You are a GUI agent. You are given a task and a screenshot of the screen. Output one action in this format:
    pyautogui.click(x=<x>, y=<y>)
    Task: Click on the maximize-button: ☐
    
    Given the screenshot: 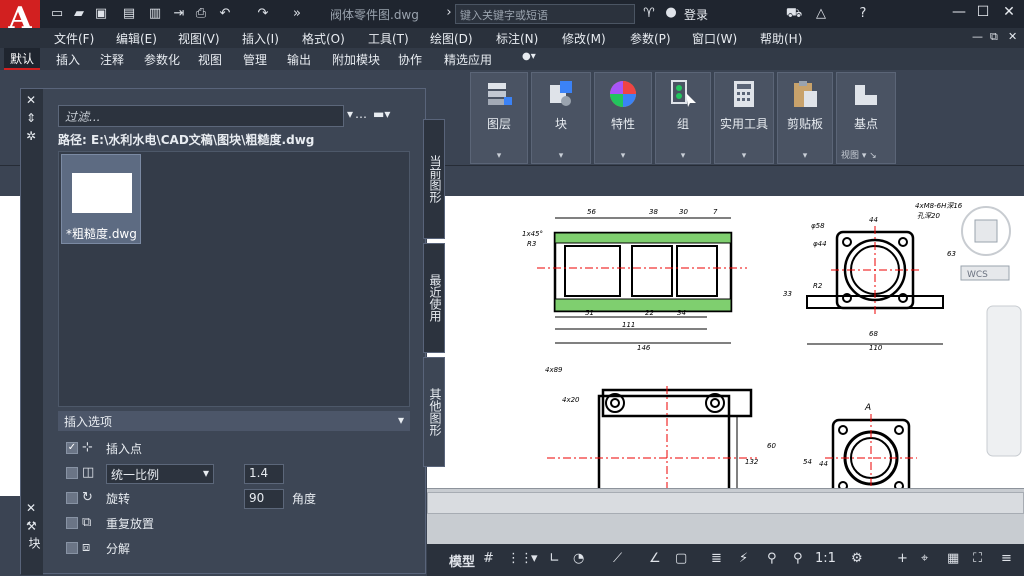 What is the action you would take?
    pyautogui.click(x=983, y=14)
    